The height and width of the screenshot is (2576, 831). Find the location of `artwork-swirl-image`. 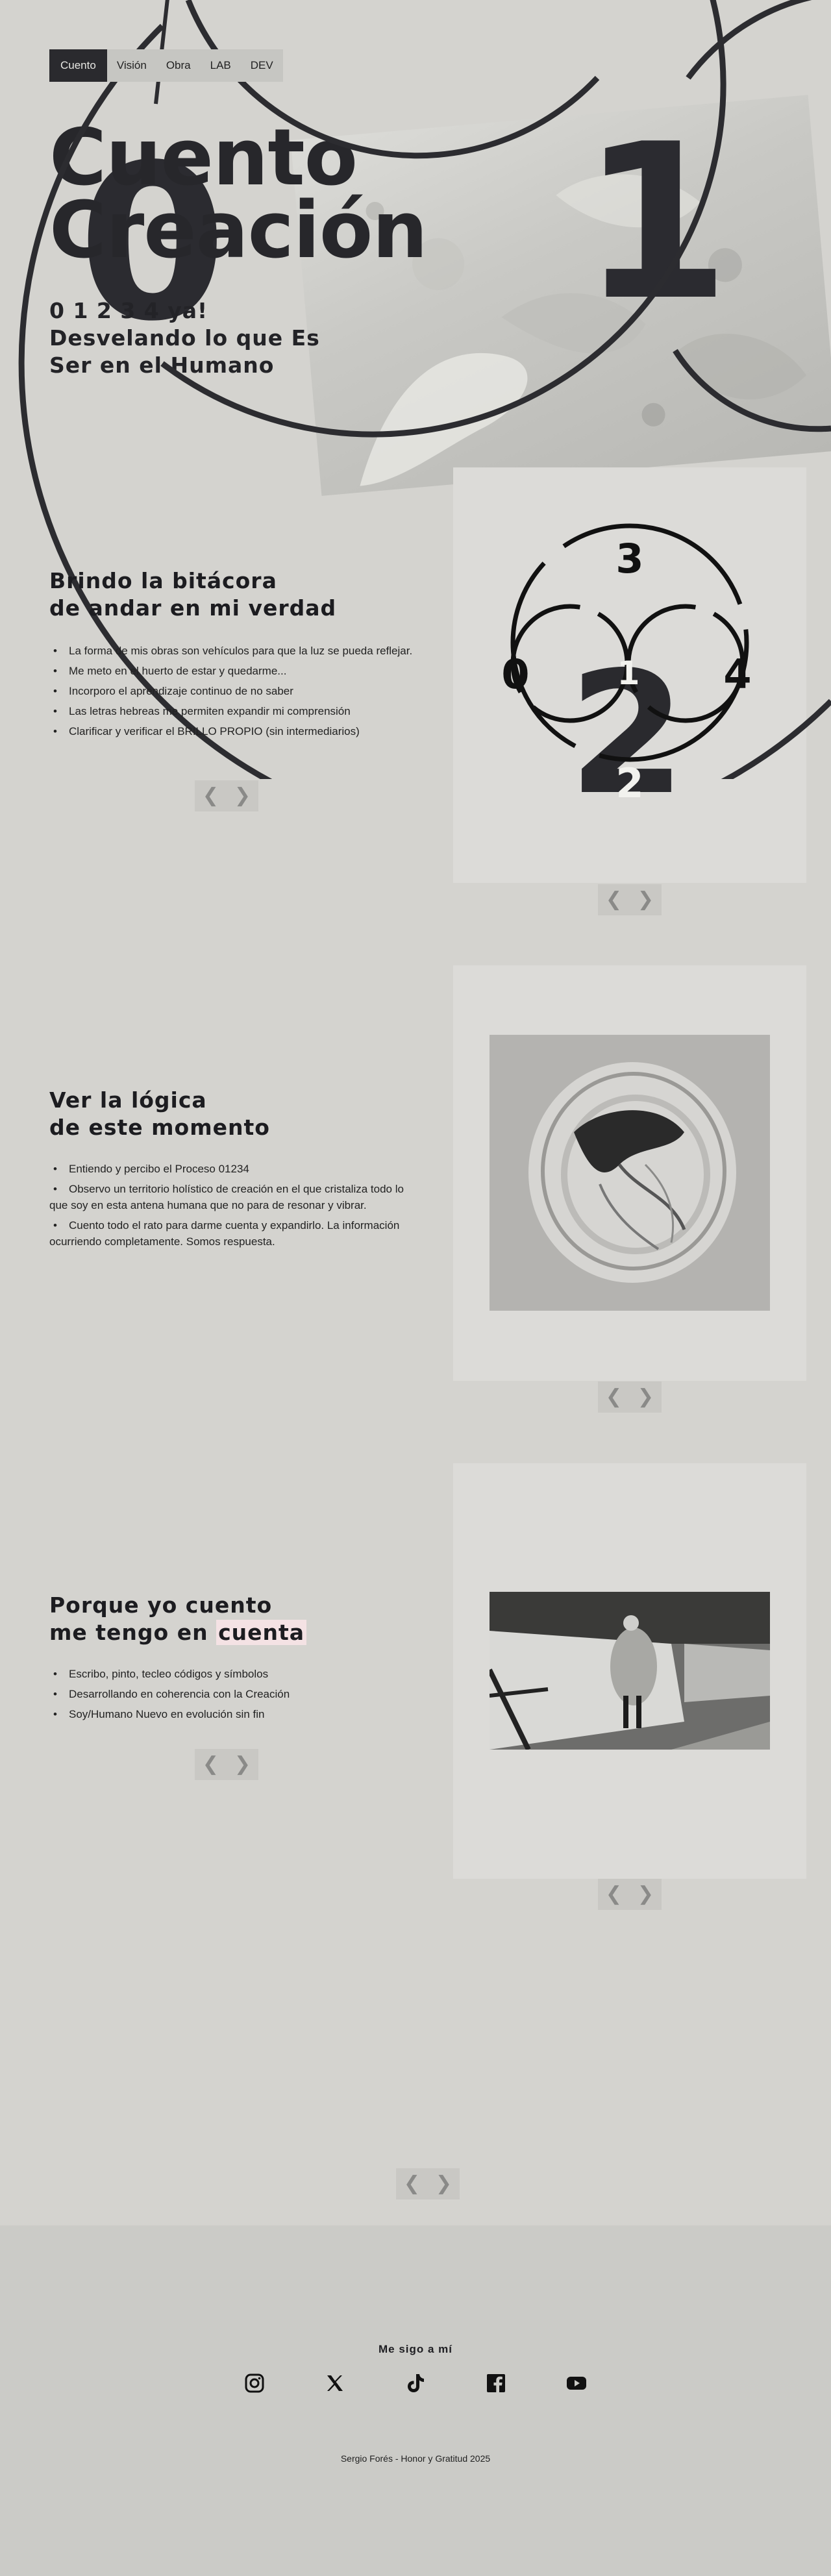

artwork-swirl-image is located at coordinates (630, 1173).